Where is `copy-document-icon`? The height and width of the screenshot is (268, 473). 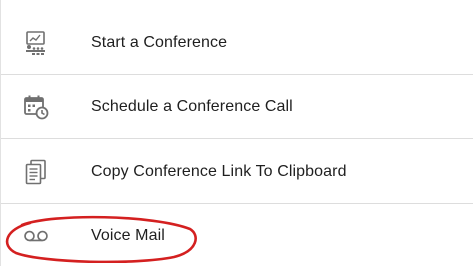
copy-document-icon is located at coordinates (36, 172).